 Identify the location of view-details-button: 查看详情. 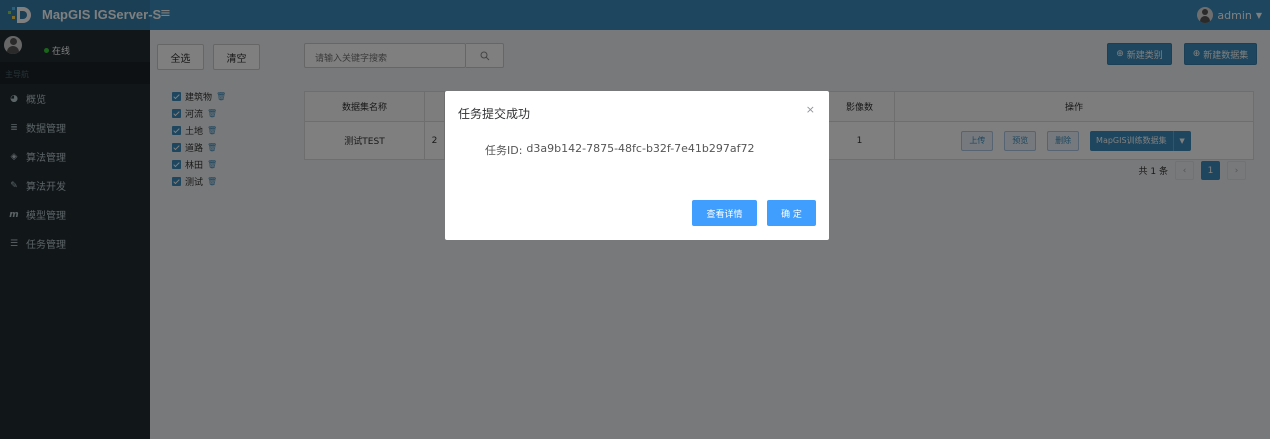
(724, 213).